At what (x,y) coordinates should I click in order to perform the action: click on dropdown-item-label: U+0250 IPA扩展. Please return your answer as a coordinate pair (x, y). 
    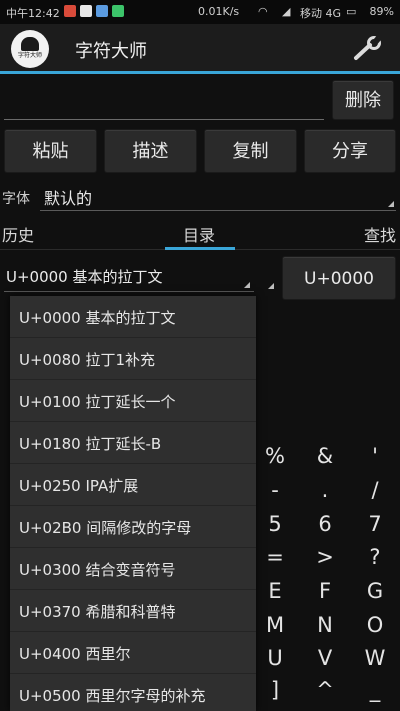
    Looking at the image, I should click on (79, 486).